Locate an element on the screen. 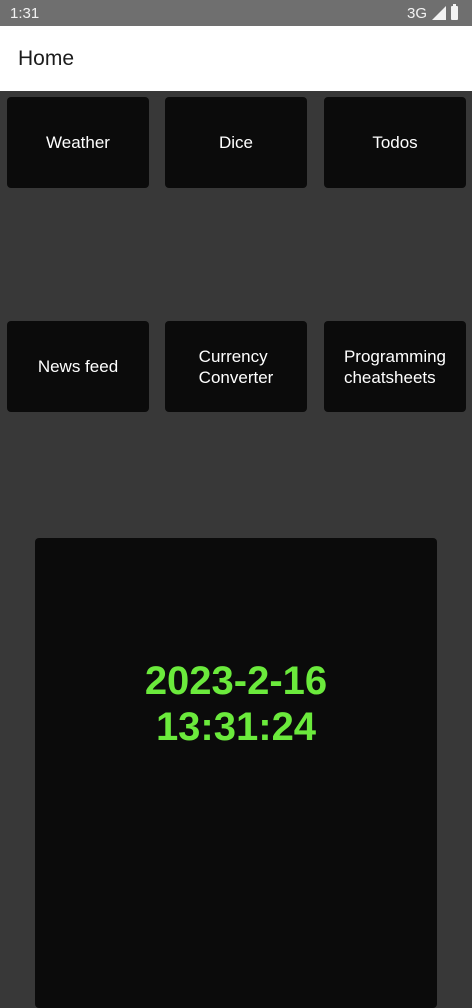 The image size is (472, 1008). status-indicators: 3G is located at coordinates (432, 13).